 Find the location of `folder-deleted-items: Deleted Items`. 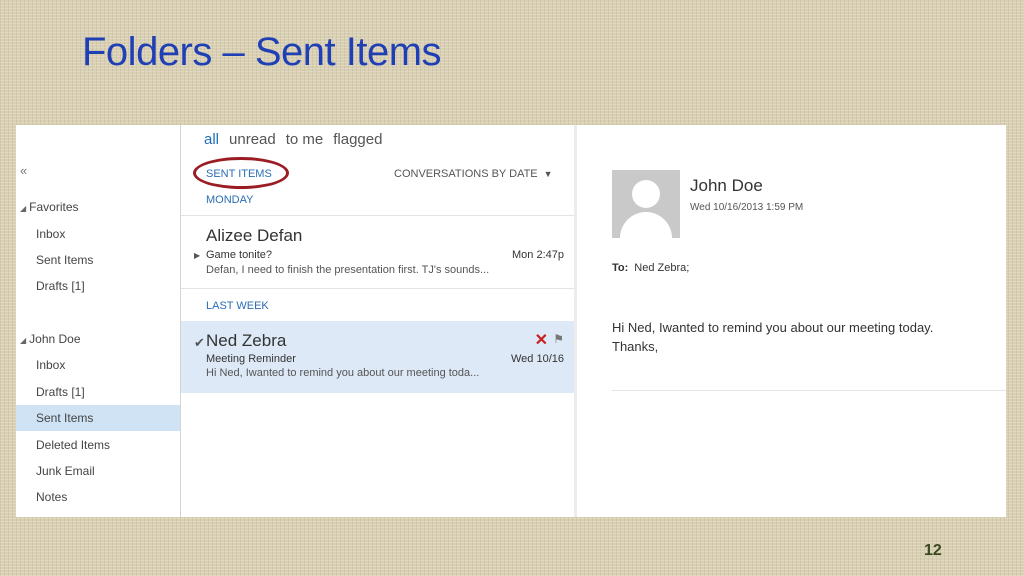

folder-deleted-items: Deleted Items is located at coordinates (98, 445).